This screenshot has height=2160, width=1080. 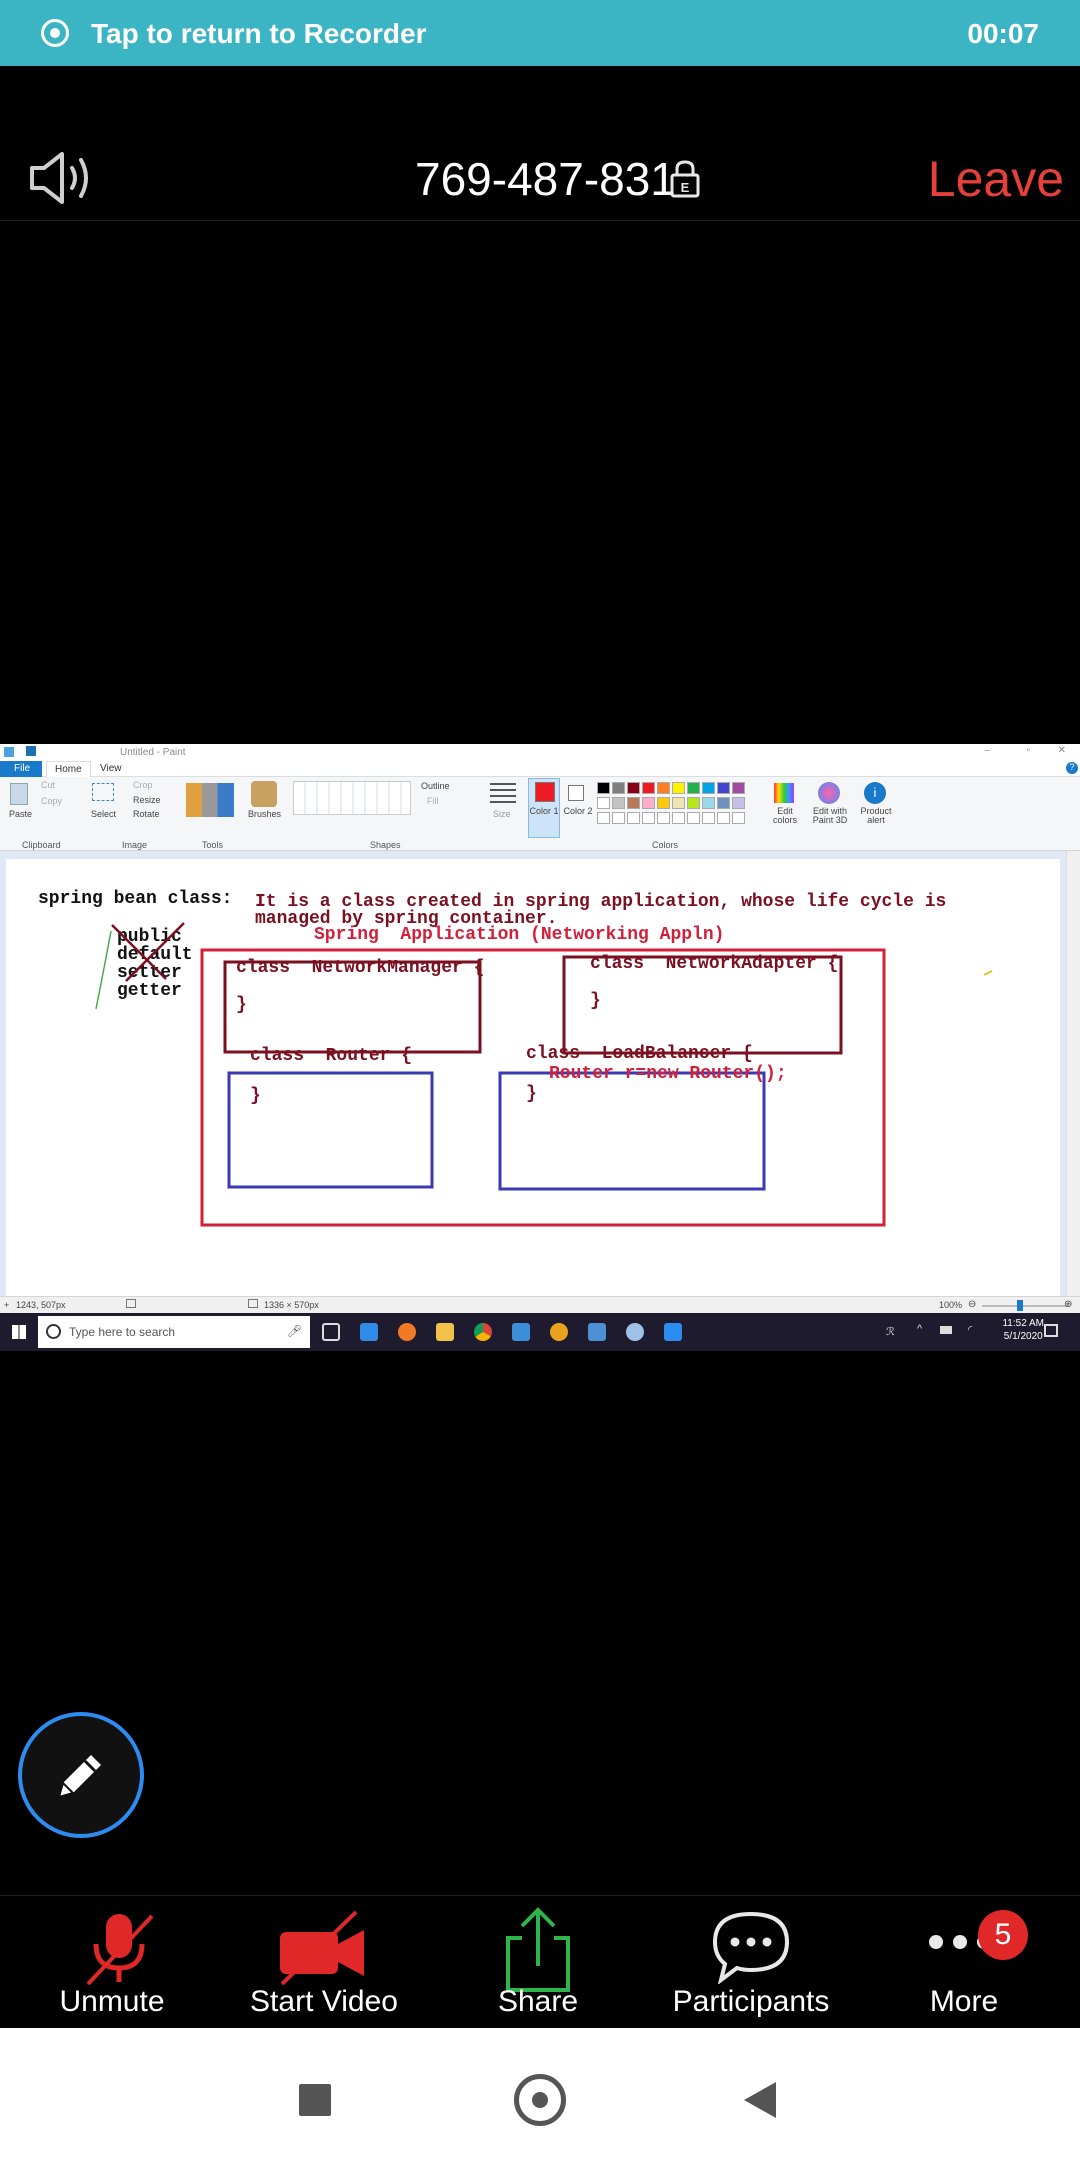 I want to click on annotate-button, so click(x=81, y=1775).